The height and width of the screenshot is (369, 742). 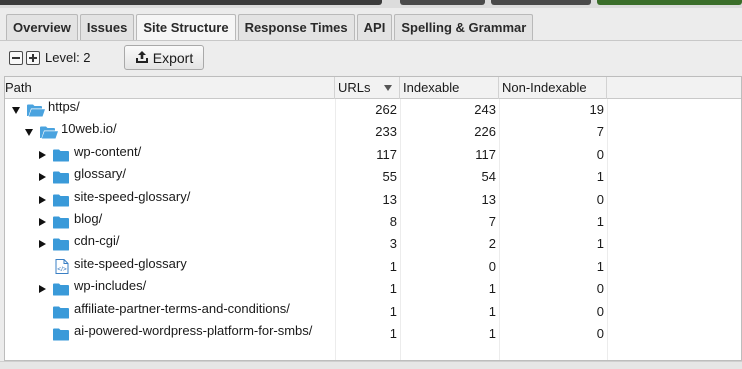 I want to click on tab-overview: Overview, so click(x=42, y=27).